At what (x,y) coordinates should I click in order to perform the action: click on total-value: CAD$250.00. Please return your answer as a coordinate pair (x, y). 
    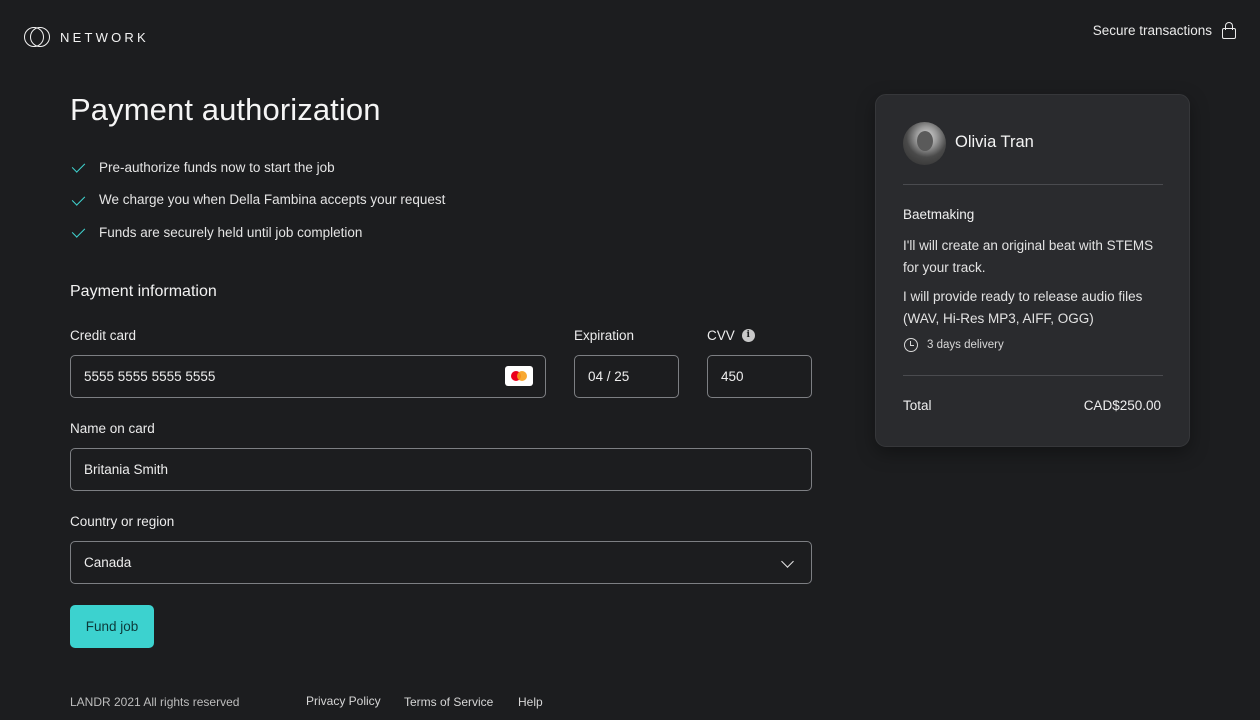
    Looking at the image, I should click on (1122, 405).